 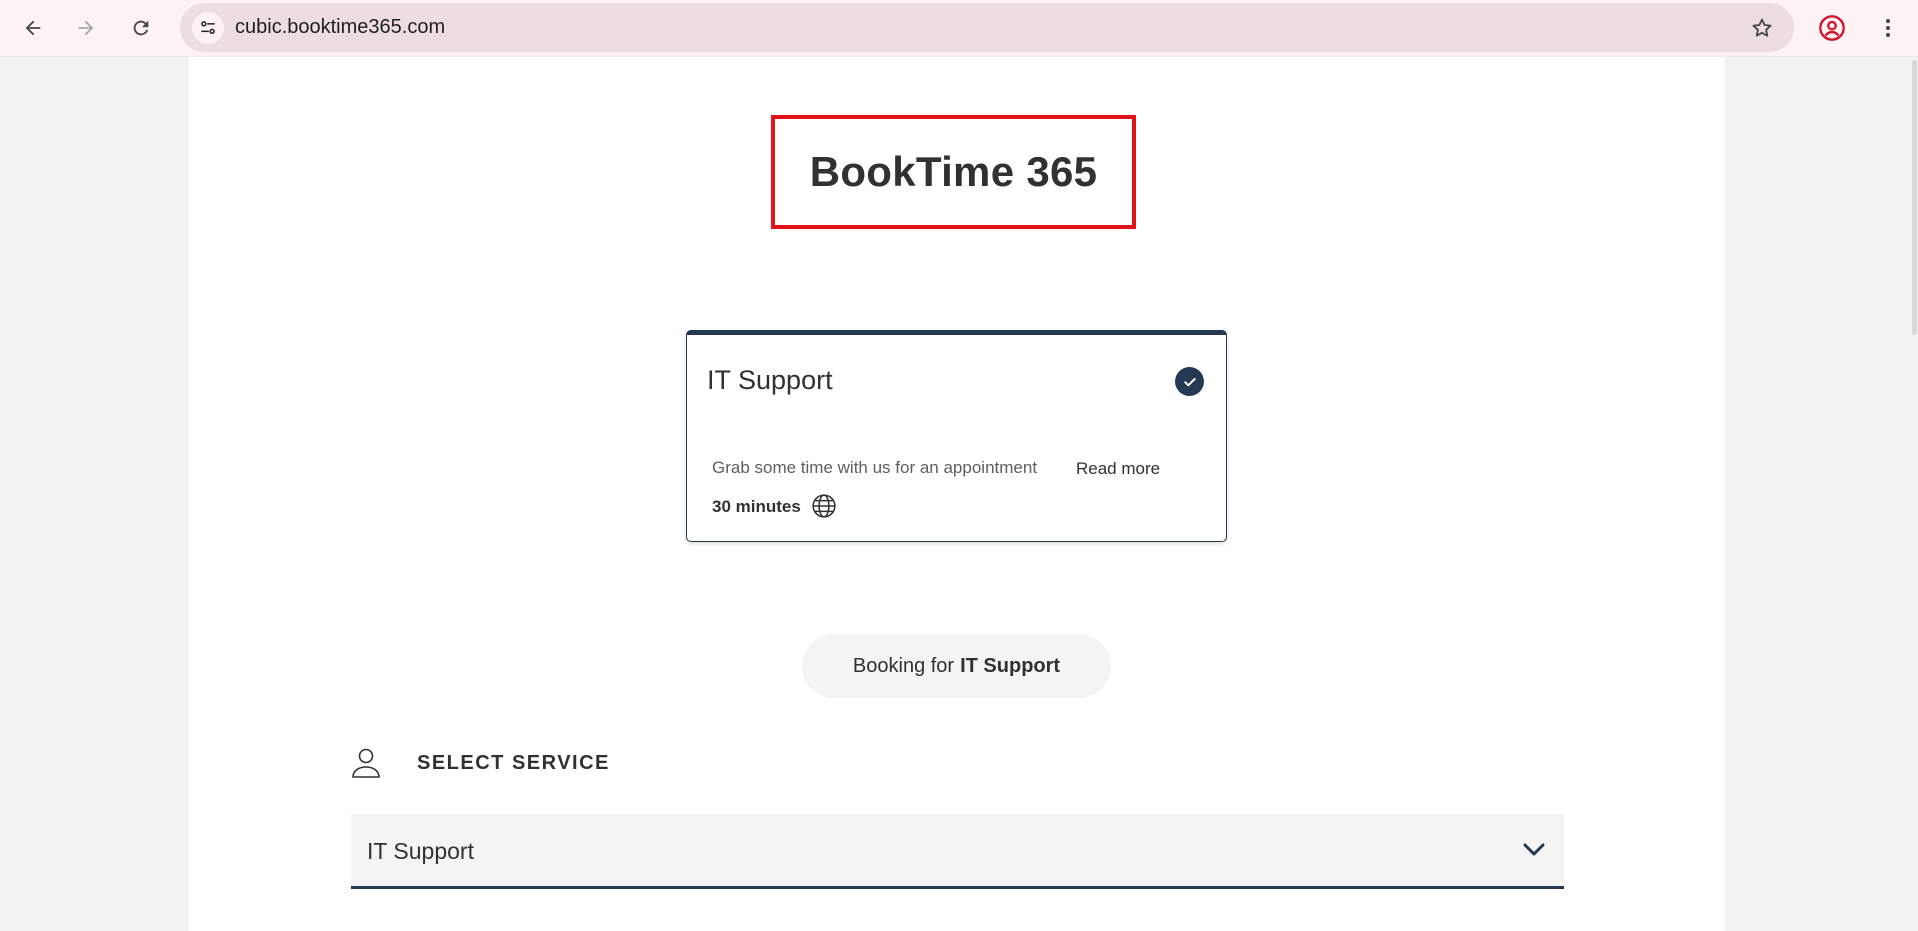 I want to click on reload-icon, so click(x=141, y=28).